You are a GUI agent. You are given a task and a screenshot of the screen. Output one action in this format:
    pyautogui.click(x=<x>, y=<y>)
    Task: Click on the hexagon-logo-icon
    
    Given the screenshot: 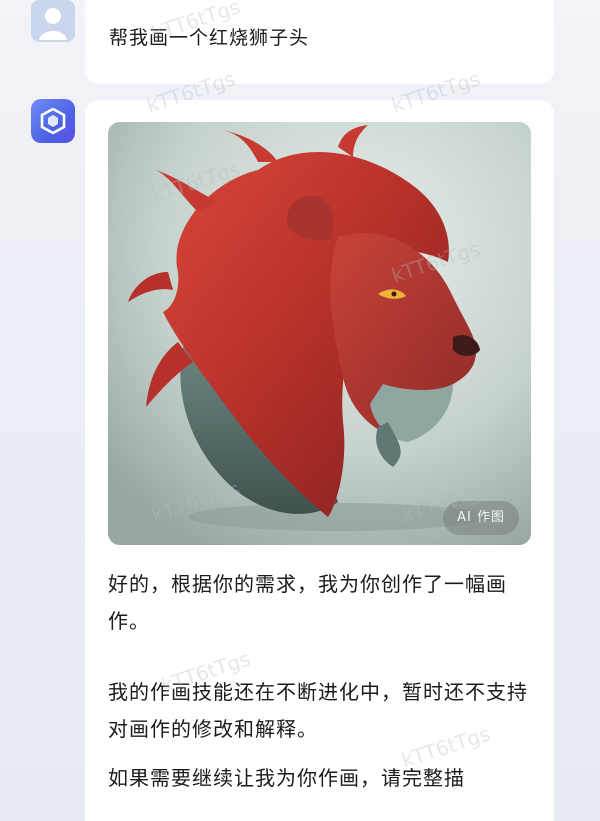 What is the action you would take?
    pyautogui.click(x=53, y=121)
    